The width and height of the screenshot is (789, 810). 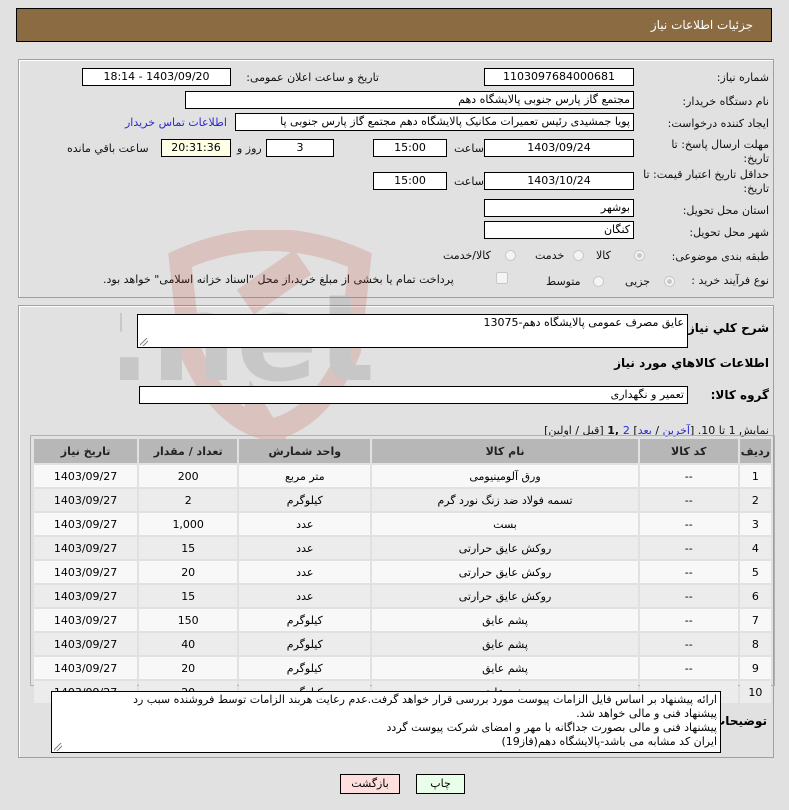 What do you see at coordinates (108, 148) in the screenshot?
I see `time-remaining-label: ساعت باقي مانده` at bounding box center [108, 148].